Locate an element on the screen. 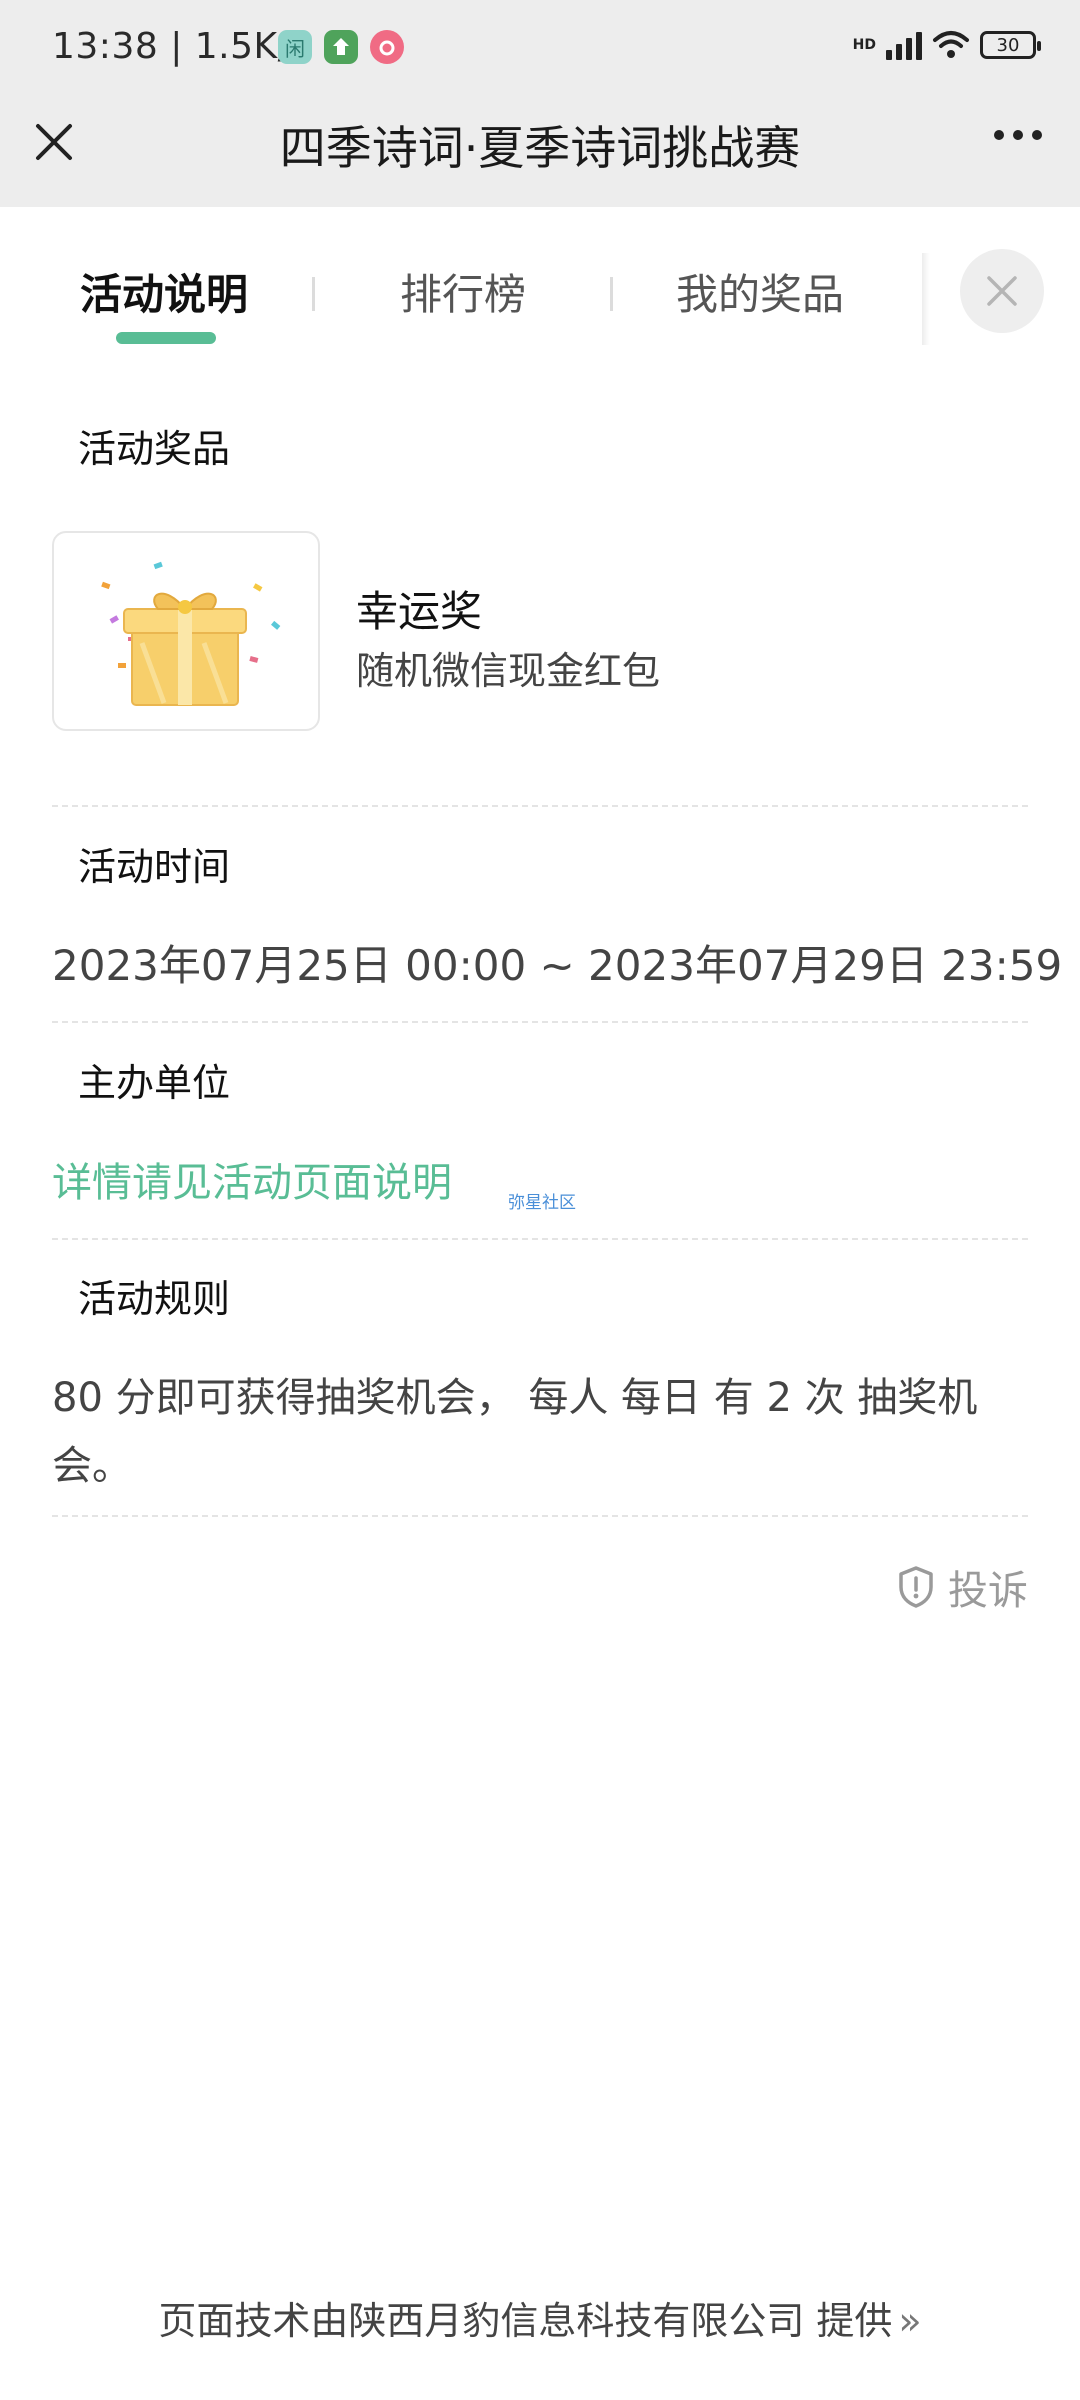 The image size is (1080, 2400). footer-provider: 页面技术由陕西月豹信息科技有限公司 提供» is located at coordinates (540, 2317).